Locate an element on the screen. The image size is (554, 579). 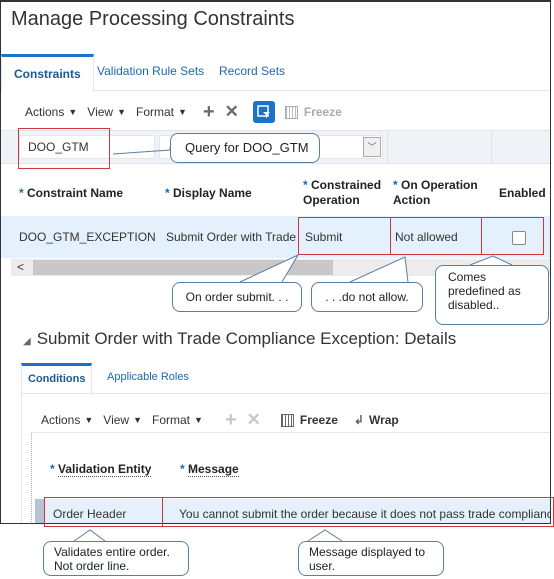
header-label: Action is located at coordinates (412, 200).